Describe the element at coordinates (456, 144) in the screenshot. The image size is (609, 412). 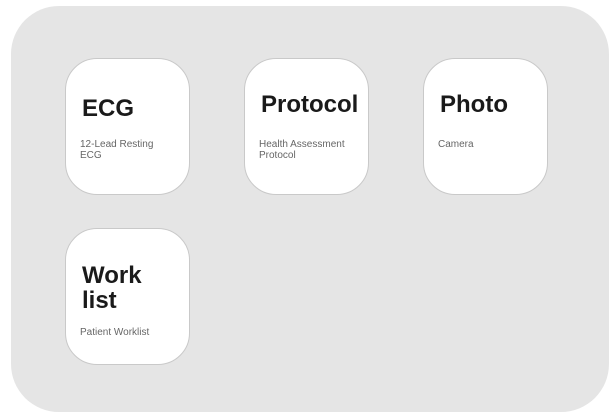
I see `photo-tile-subtitle: Camera` at that location.